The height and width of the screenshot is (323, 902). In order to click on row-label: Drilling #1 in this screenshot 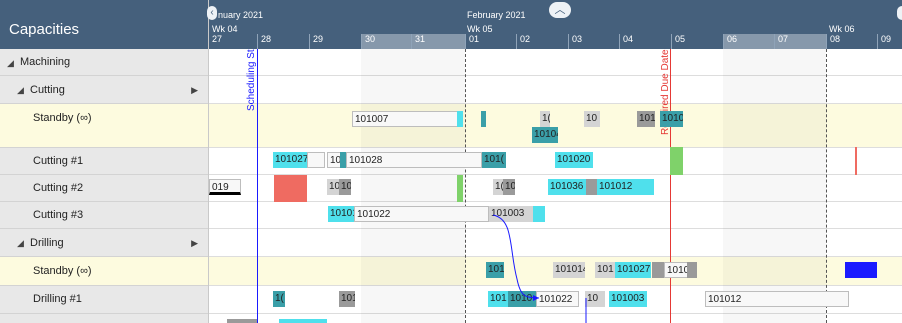, I will do `click(57, 299)`.